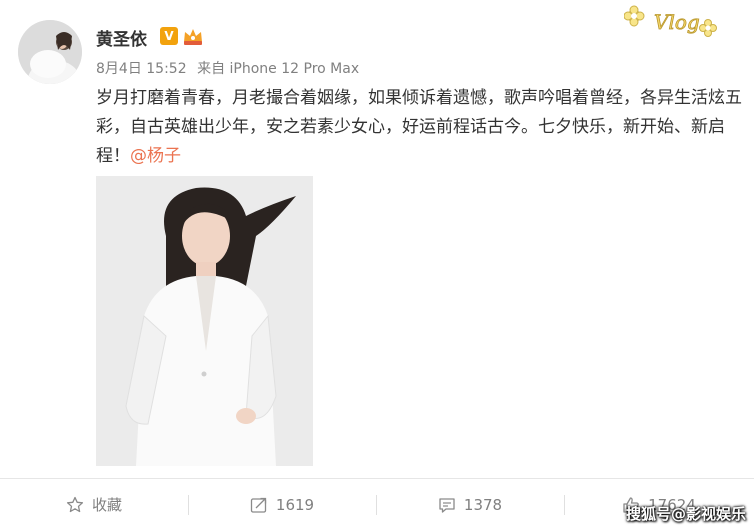 The image size is (754, 530). I want to click on avatar, so click(50, 52).